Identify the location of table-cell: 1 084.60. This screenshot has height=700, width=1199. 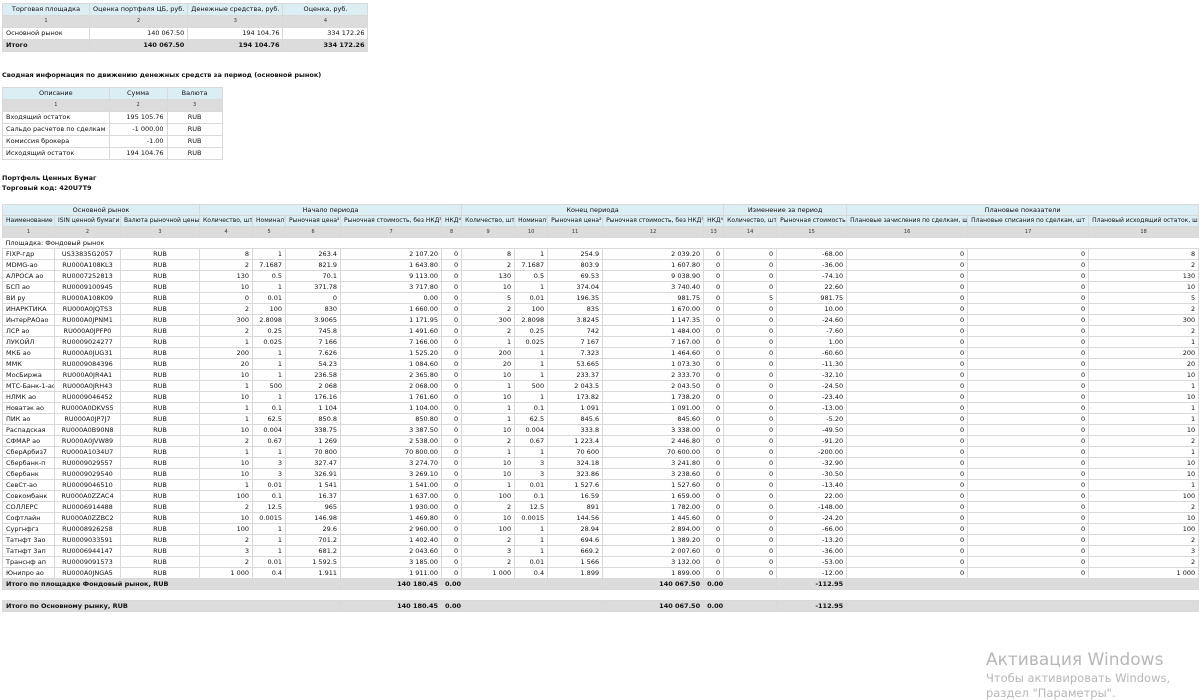
(391, 364).